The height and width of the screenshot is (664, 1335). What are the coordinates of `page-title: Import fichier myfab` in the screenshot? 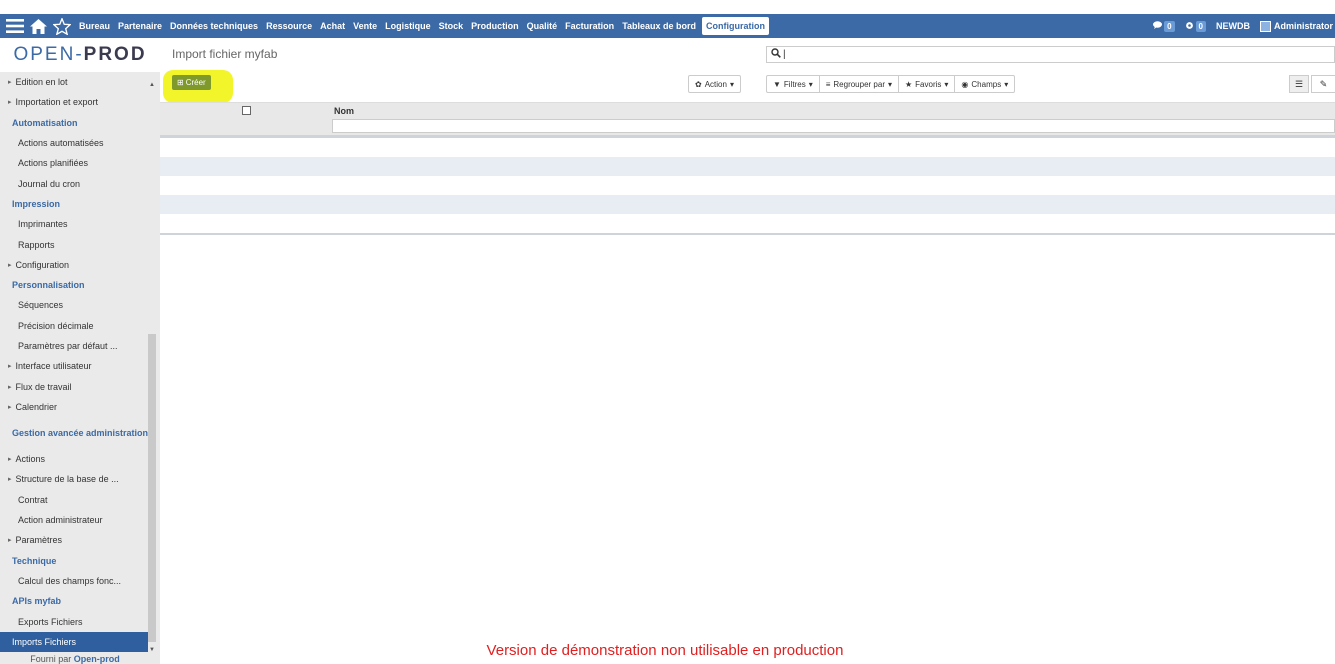 It's located at (225, 54).